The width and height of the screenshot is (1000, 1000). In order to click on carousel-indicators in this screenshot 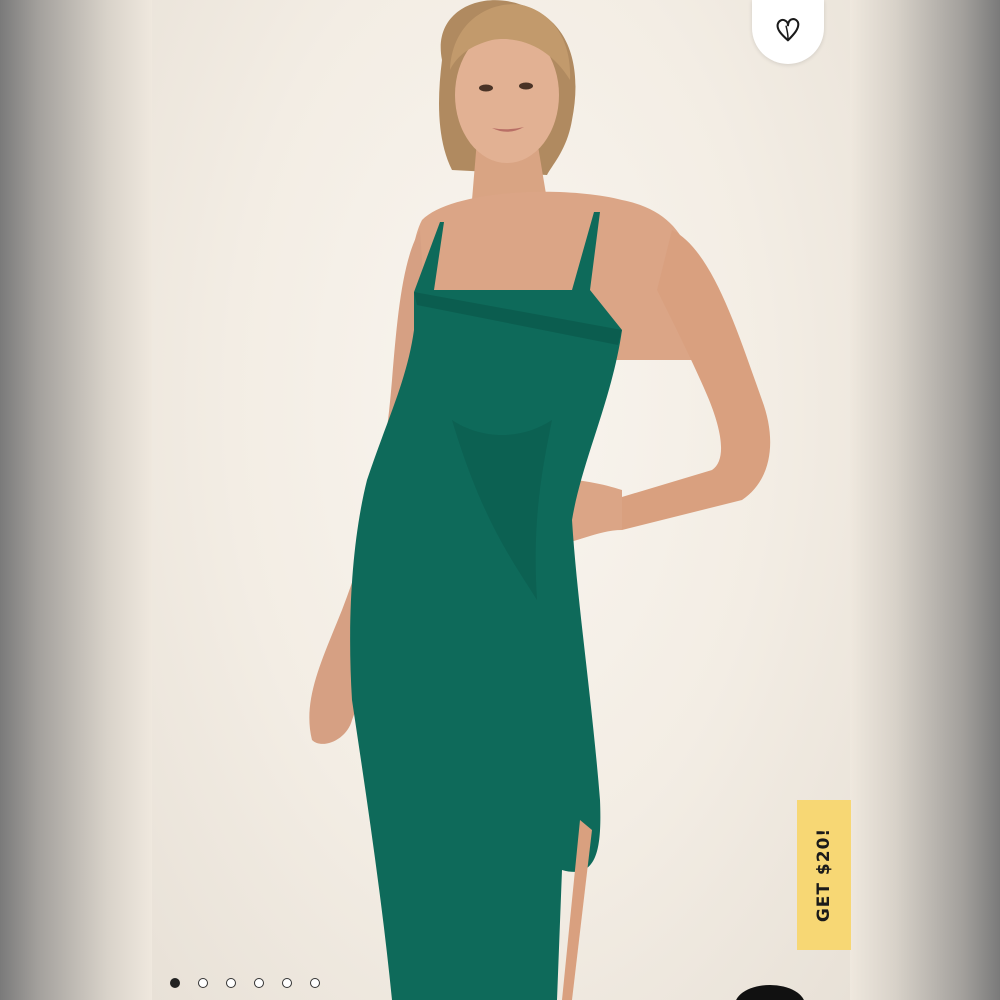, I will do `click(245, 983)`.